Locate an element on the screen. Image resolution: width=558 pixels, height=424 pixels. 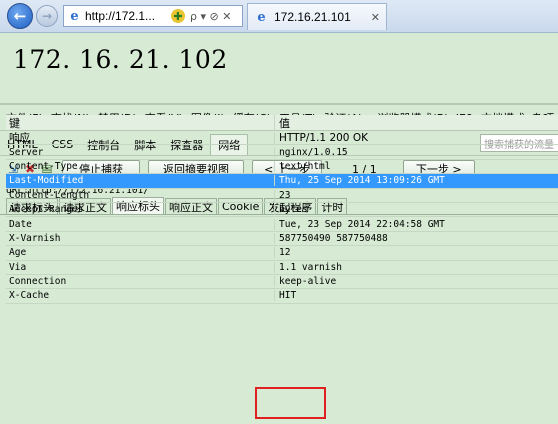
header-value: 1.1 varnish is located at coordinates (416, 267).